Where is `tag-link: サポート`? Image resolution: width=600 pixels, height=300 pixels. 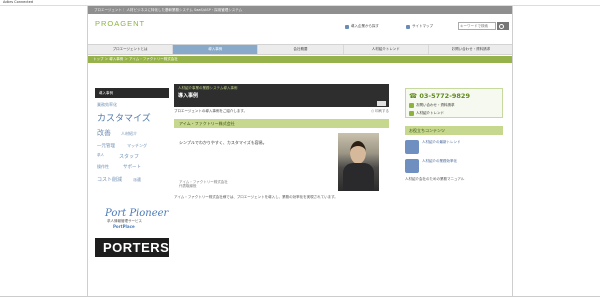
tag-link: サポート is located at coordinates (132, 167).